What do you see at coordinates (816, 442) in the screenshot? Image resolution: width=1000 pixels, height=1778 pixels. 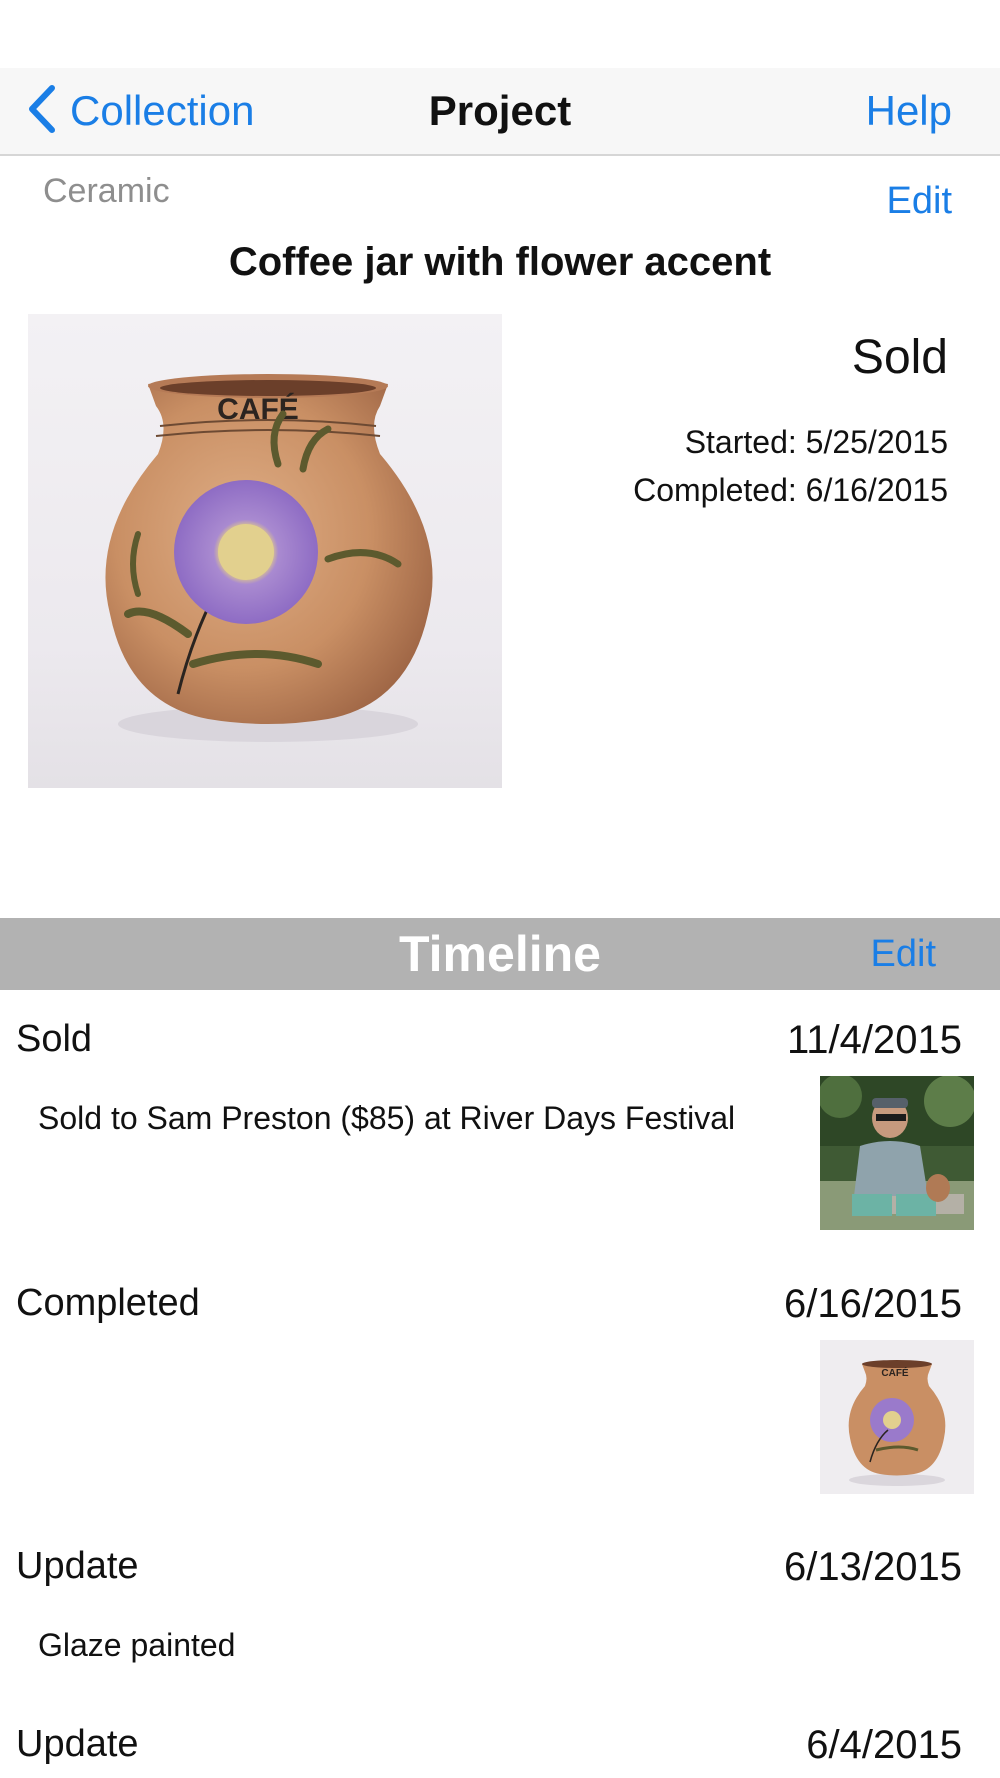 I see `started-date: Started: 5/25/2015` at bounding box center [816, 442].